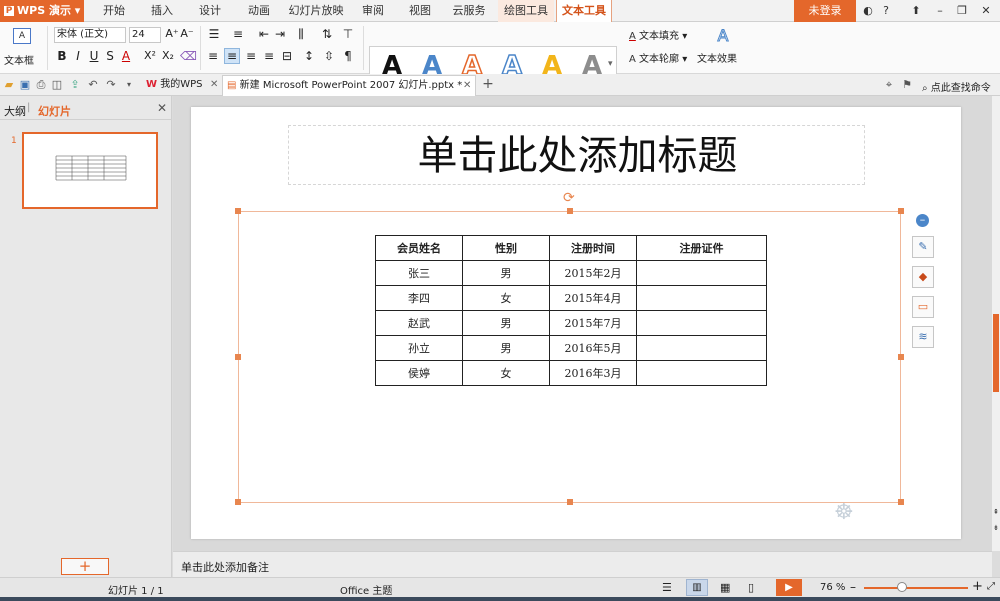 Image resolution: width=1000 pixels, height=601 pixels. I want to click on table-header-cell: 注册时间, so click(593, 248).